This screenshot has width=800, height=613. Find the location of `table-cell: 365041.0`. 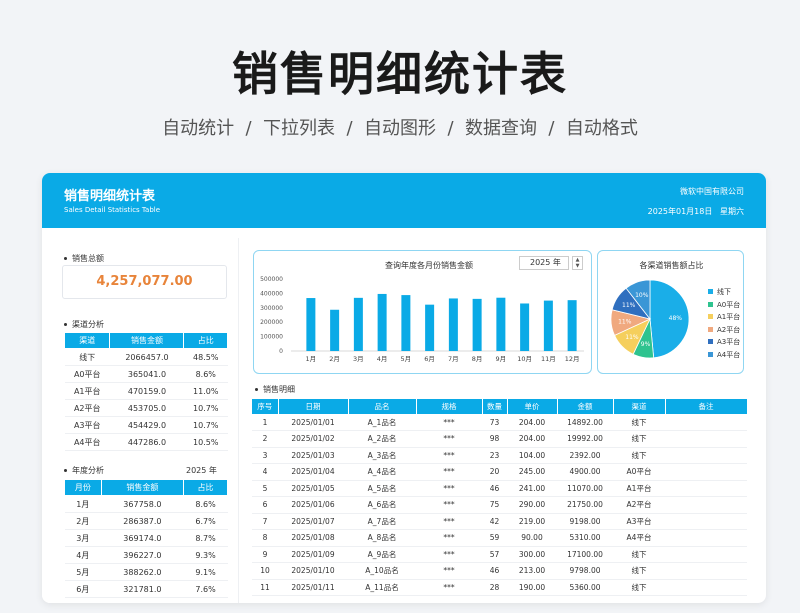

table-cell: 365041.0 is located at coordinates (146, 374).